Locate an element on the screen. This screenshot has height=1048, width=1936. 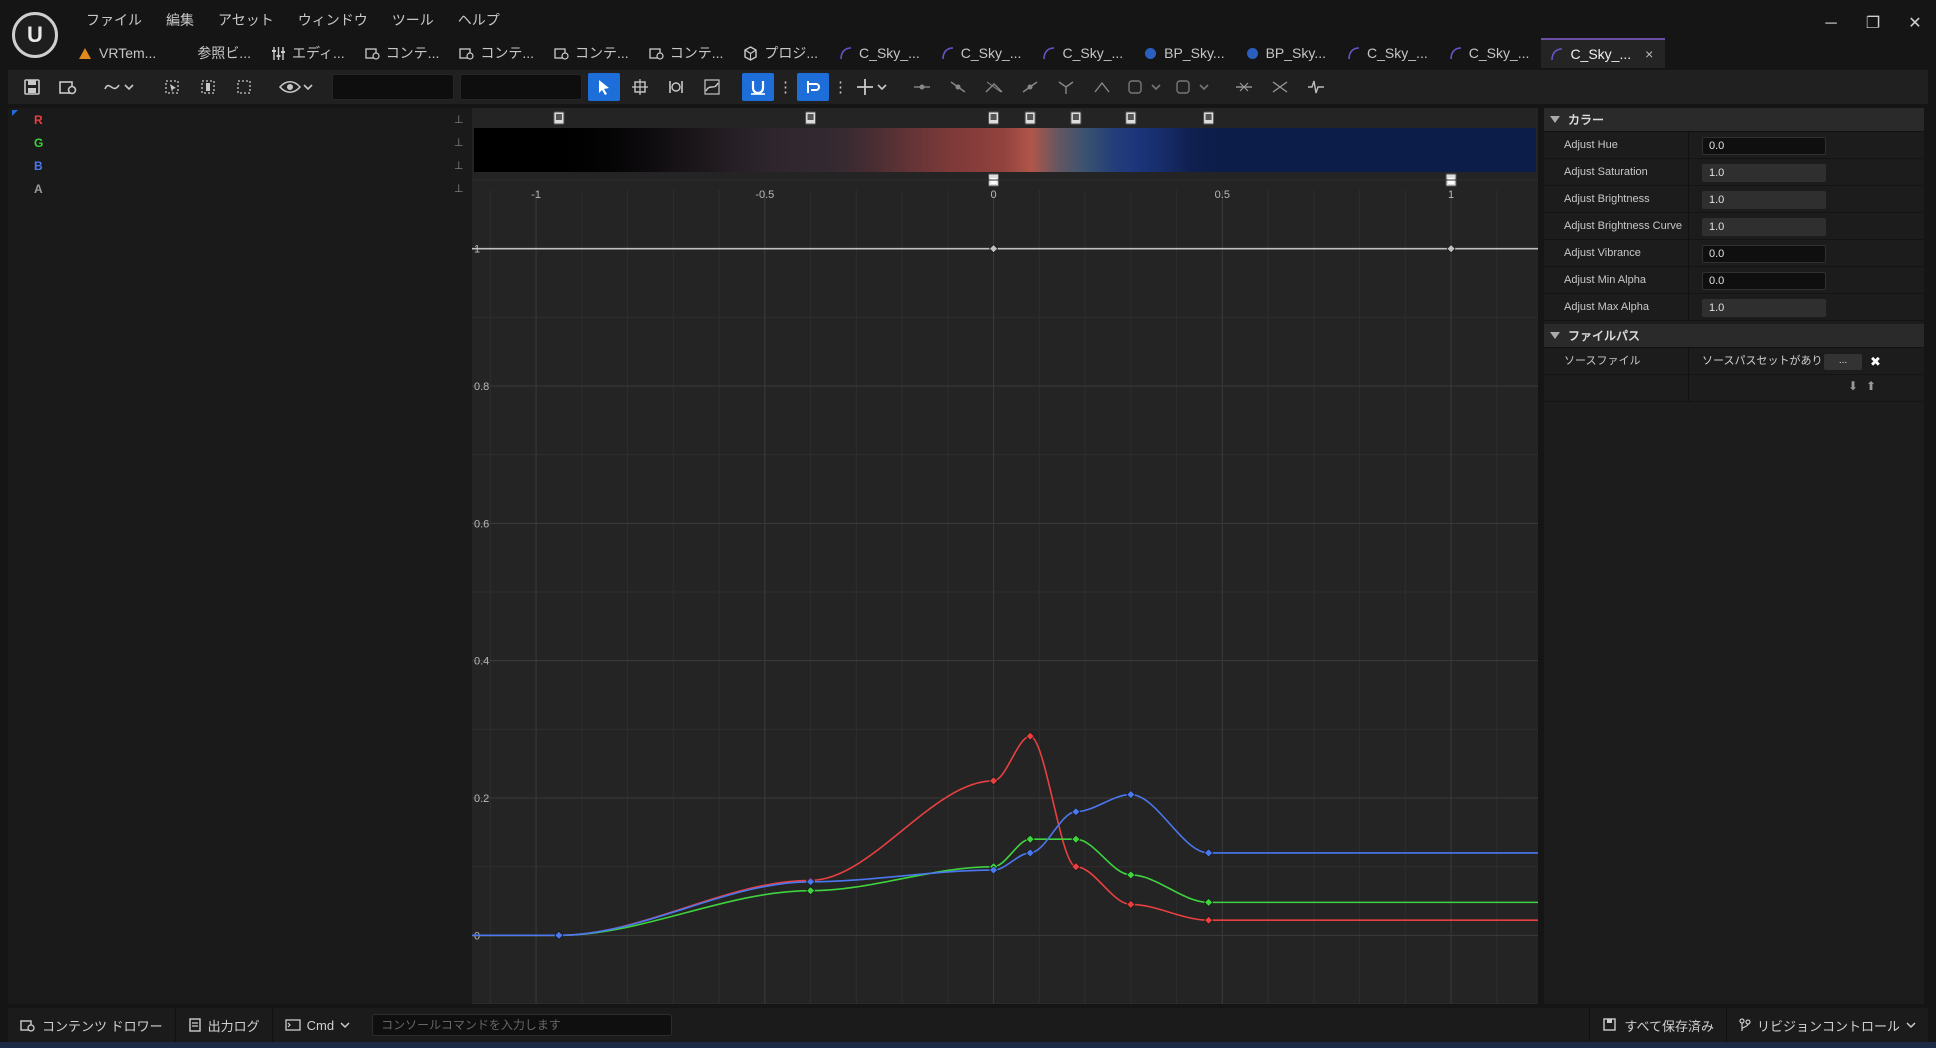
window-controls: ─ ❐ ✕ is located at coordinates (1873, 24).